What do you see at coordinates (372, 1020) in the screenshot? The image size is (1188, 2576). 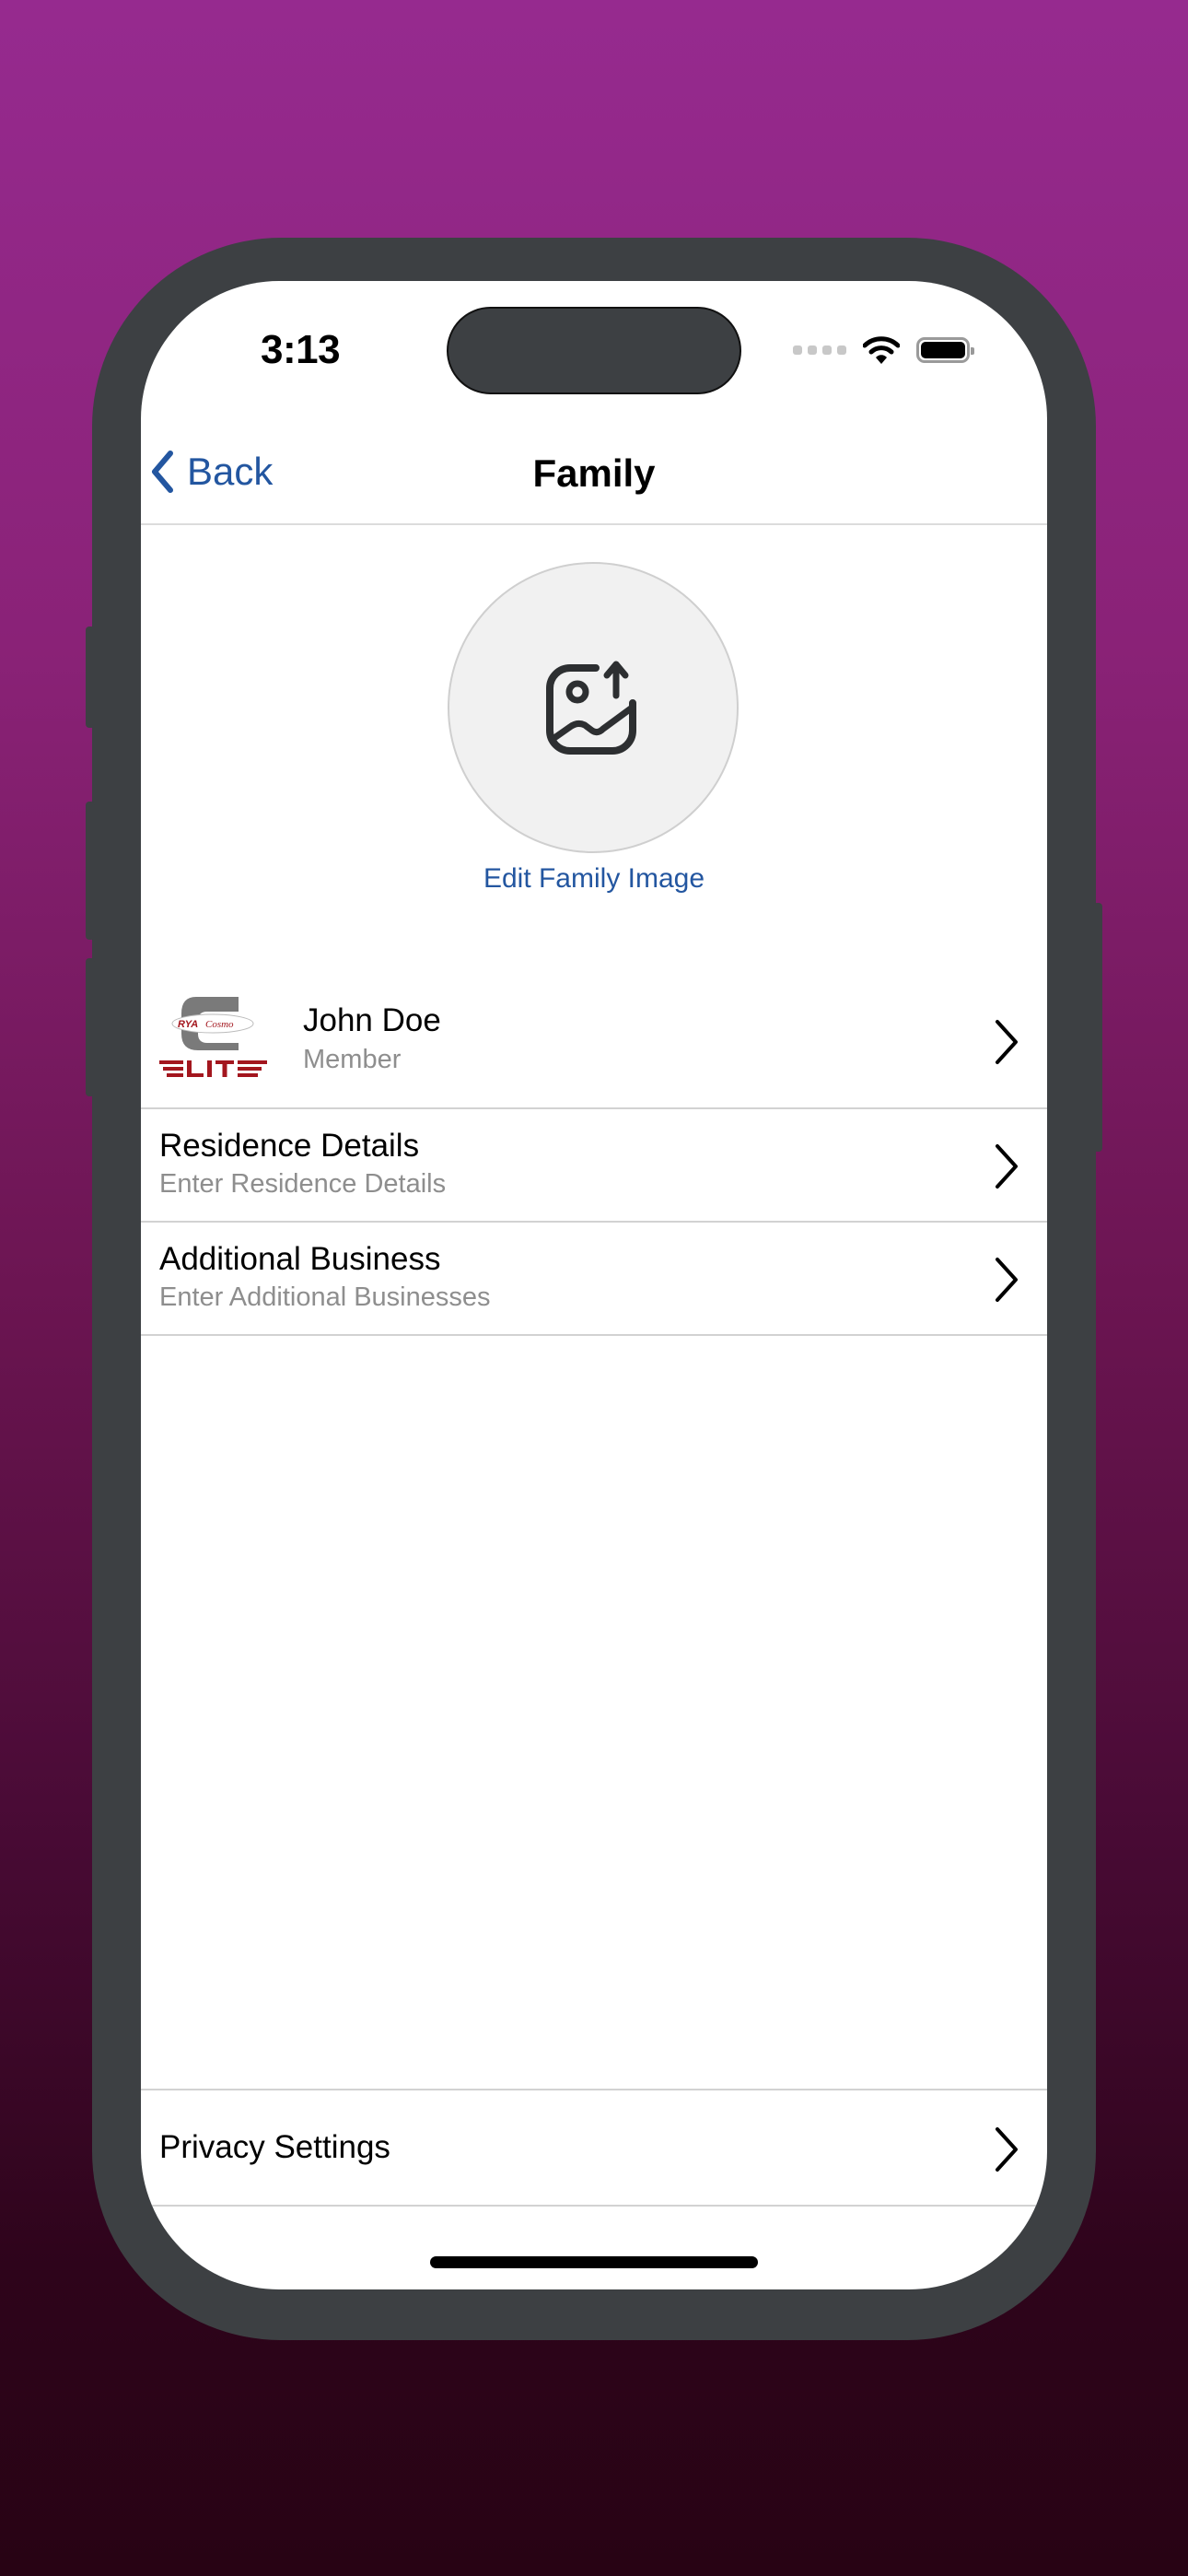 I see `member-name: John Doe` at bounding box center [372, 1020].